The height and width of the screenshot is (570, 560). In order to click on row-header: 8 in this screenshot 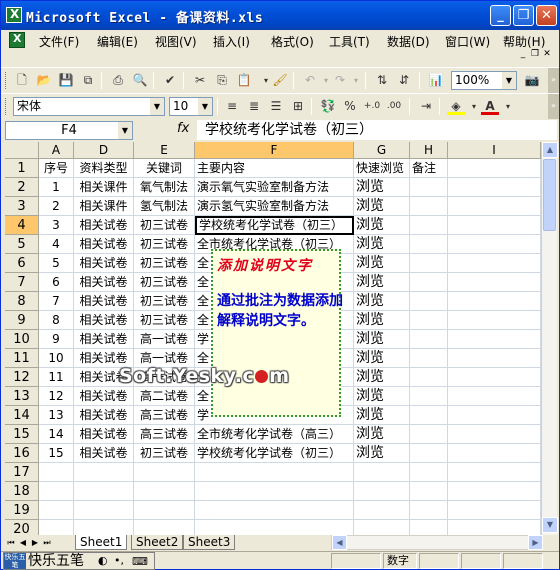, I will do `click(22, 301)`.